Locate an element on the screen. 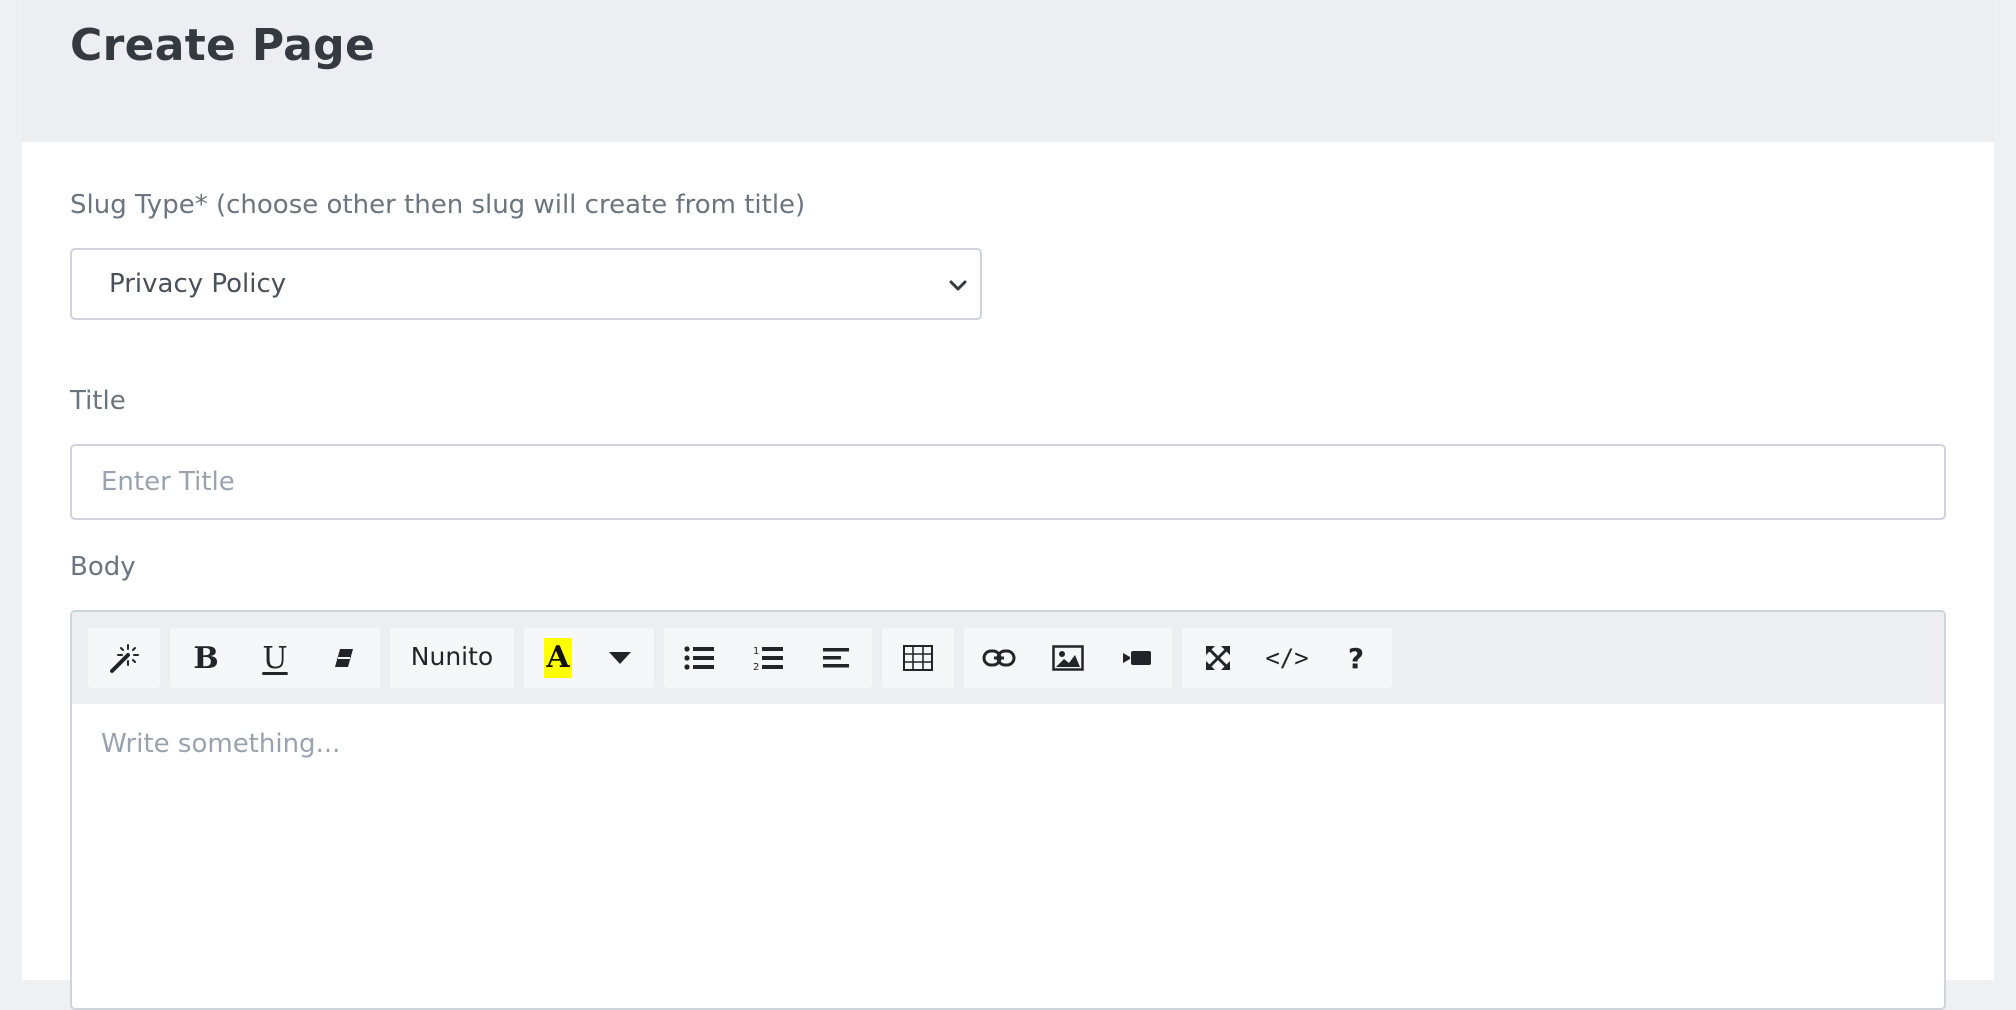 The height and width of the screenshot is (1010, 2016). help-button: ? is located at coordinates (1356, 658).